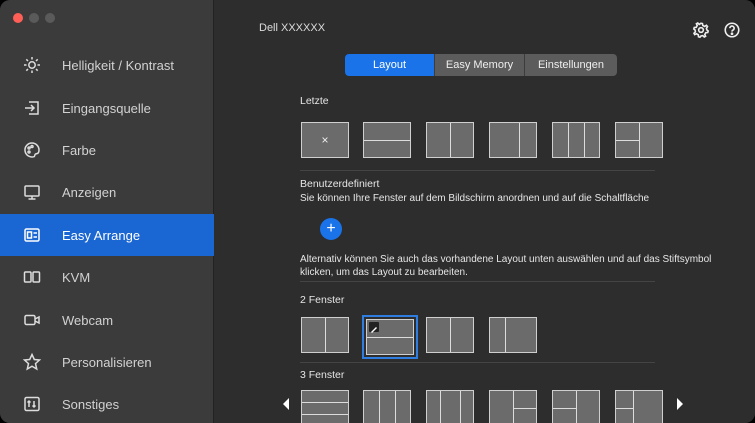 This screenshot has height=423, width=755. I want to click on layout-3-rows, so click(325, 406).